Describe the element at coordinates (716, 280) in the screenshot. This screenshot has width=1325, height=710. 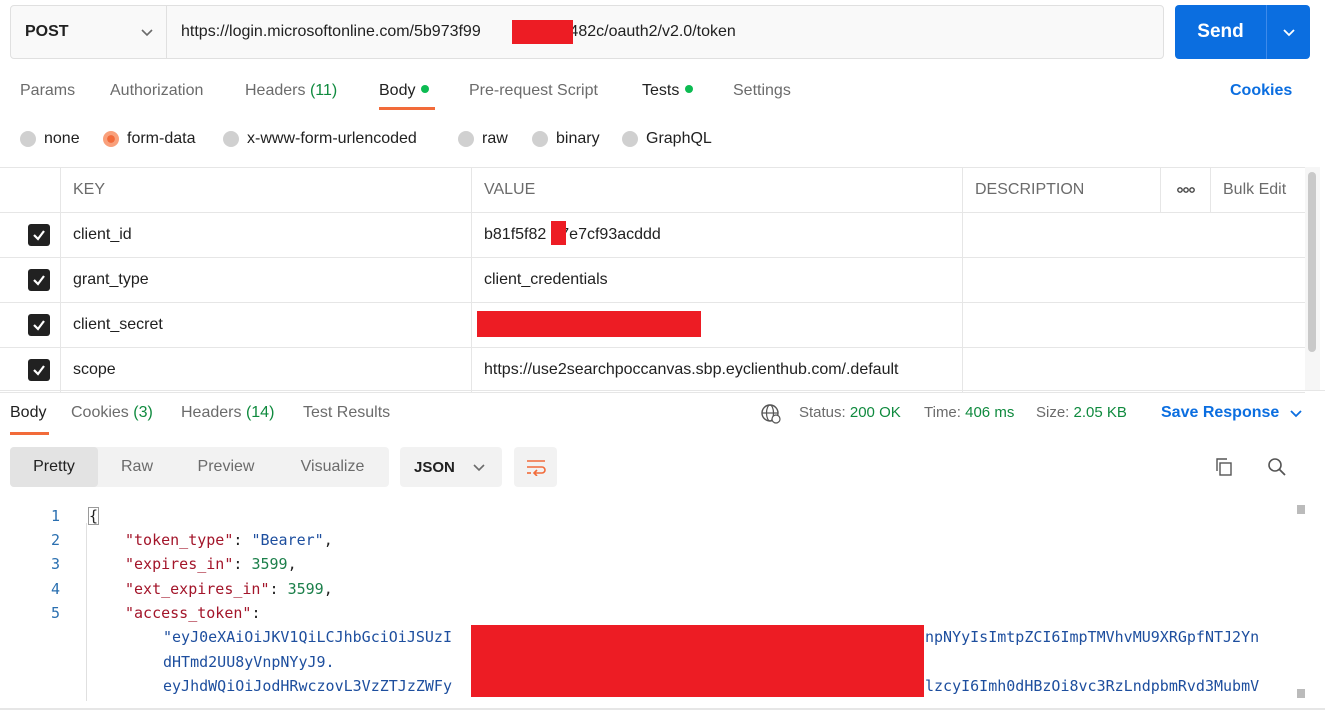
I see `value-cell: client_credentials` at that location.